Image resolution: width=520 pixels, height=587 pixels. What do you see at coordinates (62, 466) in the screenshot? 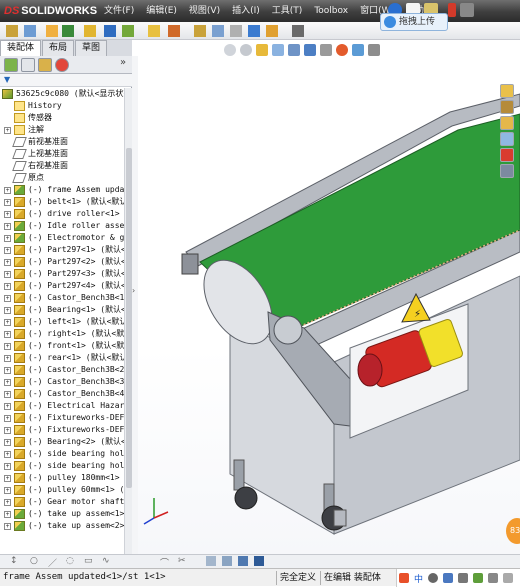
I see `tree-item: + (-) side bearing holder` at bounding box center [62, 466].